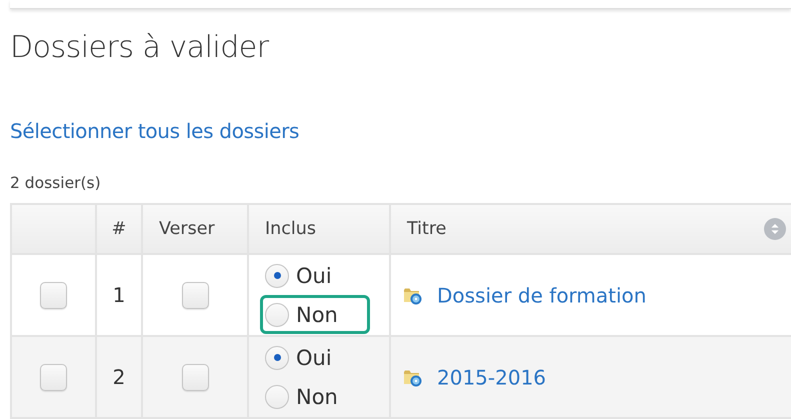 The image size is (791, 419). I want to click on result-count: 2 dossier(s), so click(56, 183).